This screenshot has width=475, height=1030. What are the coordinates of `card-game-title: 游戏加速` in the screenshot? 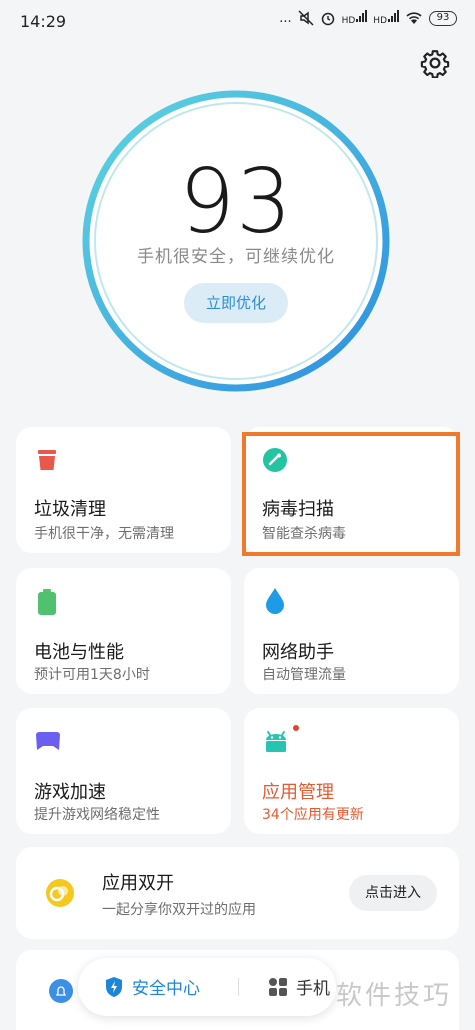 It's located at (70, 792).